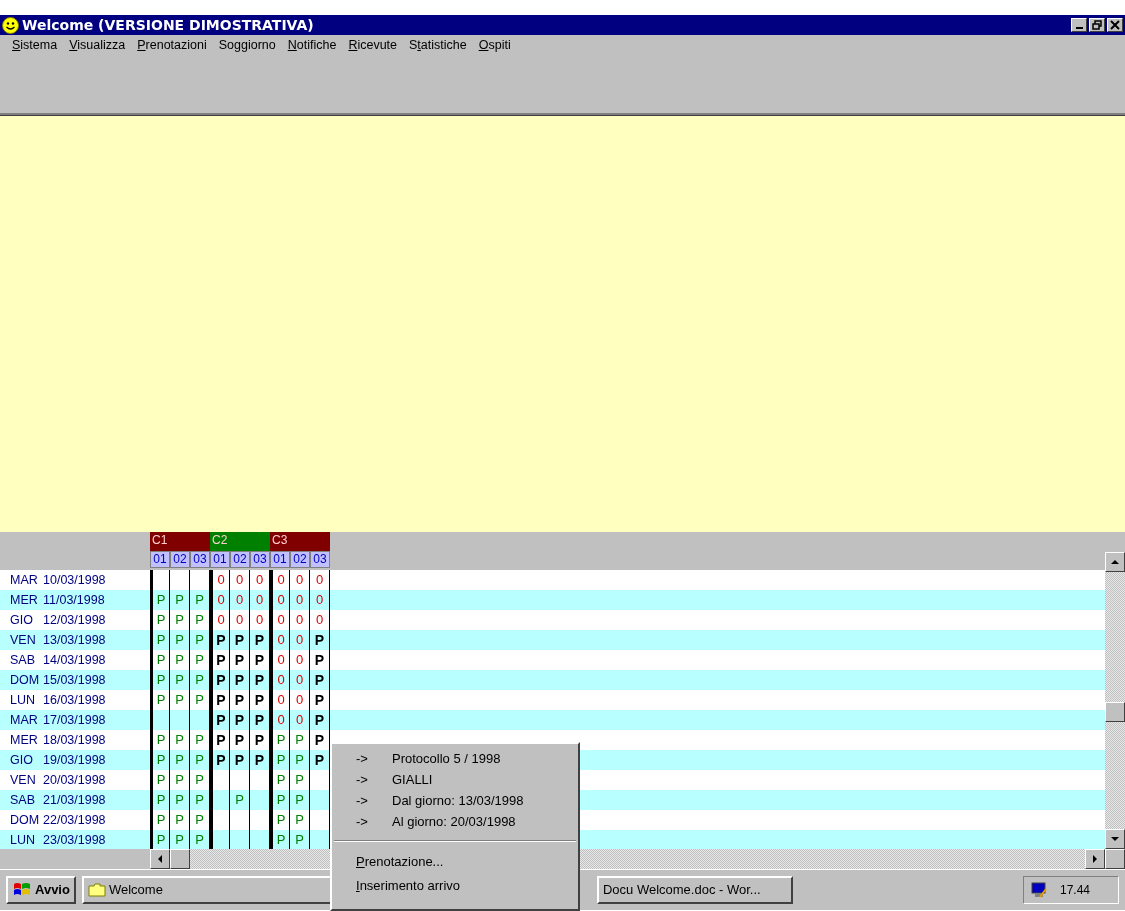 Image resolution: width=1125 pixels, height=911 pixels. What do you see at coordinates (458, 800) in the screenshot?
I see `menu-info-text: Dal giorno: 13/03/1998` at bounding box center [458, 800].